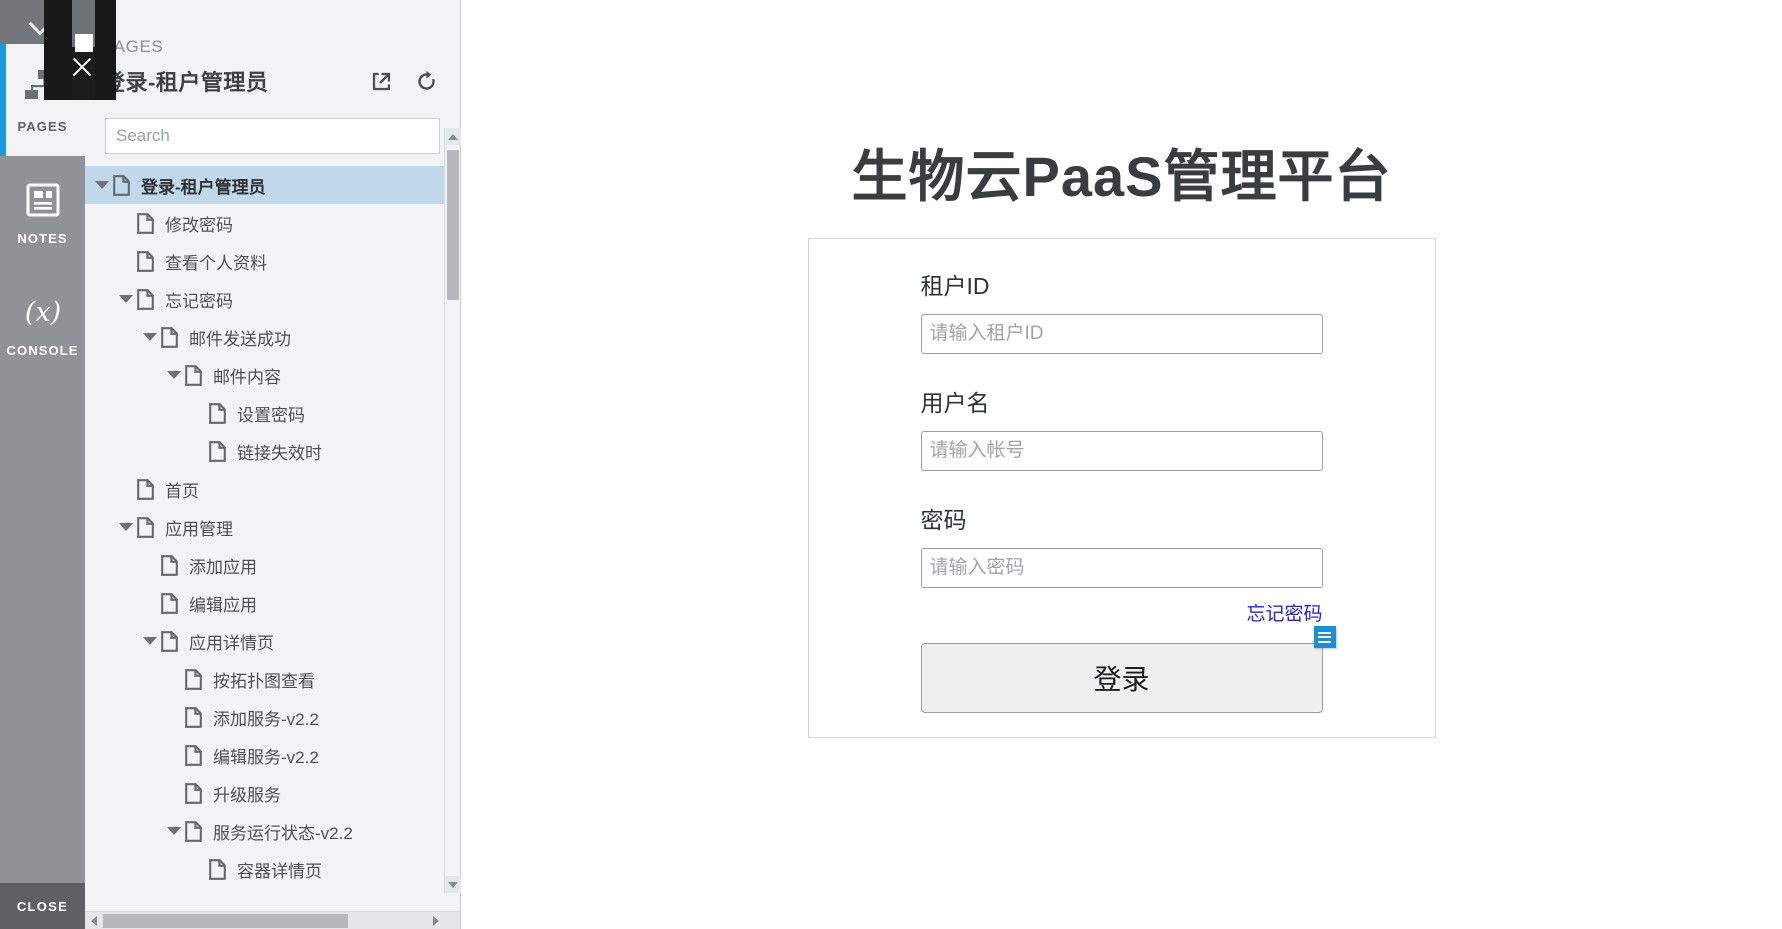  Describe the element at coordinates (82, 67) in the screenshot. I see `close-icon` at that location.